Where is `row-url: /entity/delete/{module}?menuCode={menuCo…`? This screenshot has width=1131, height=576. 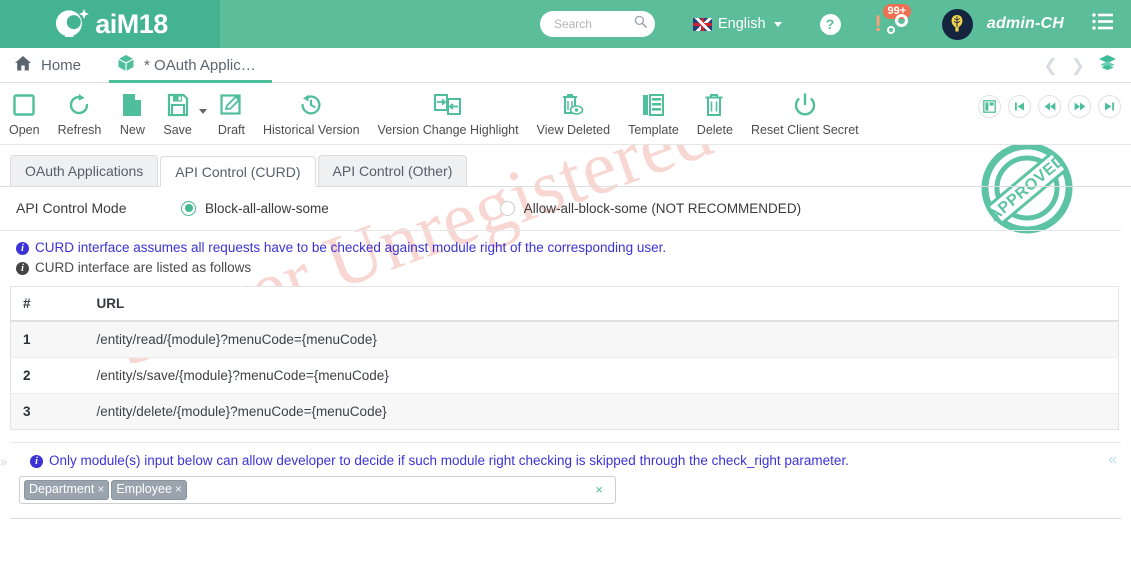 row-url: /entity/delete/{module}?menuCode={menuCo… is located at coordinates (601, 411).